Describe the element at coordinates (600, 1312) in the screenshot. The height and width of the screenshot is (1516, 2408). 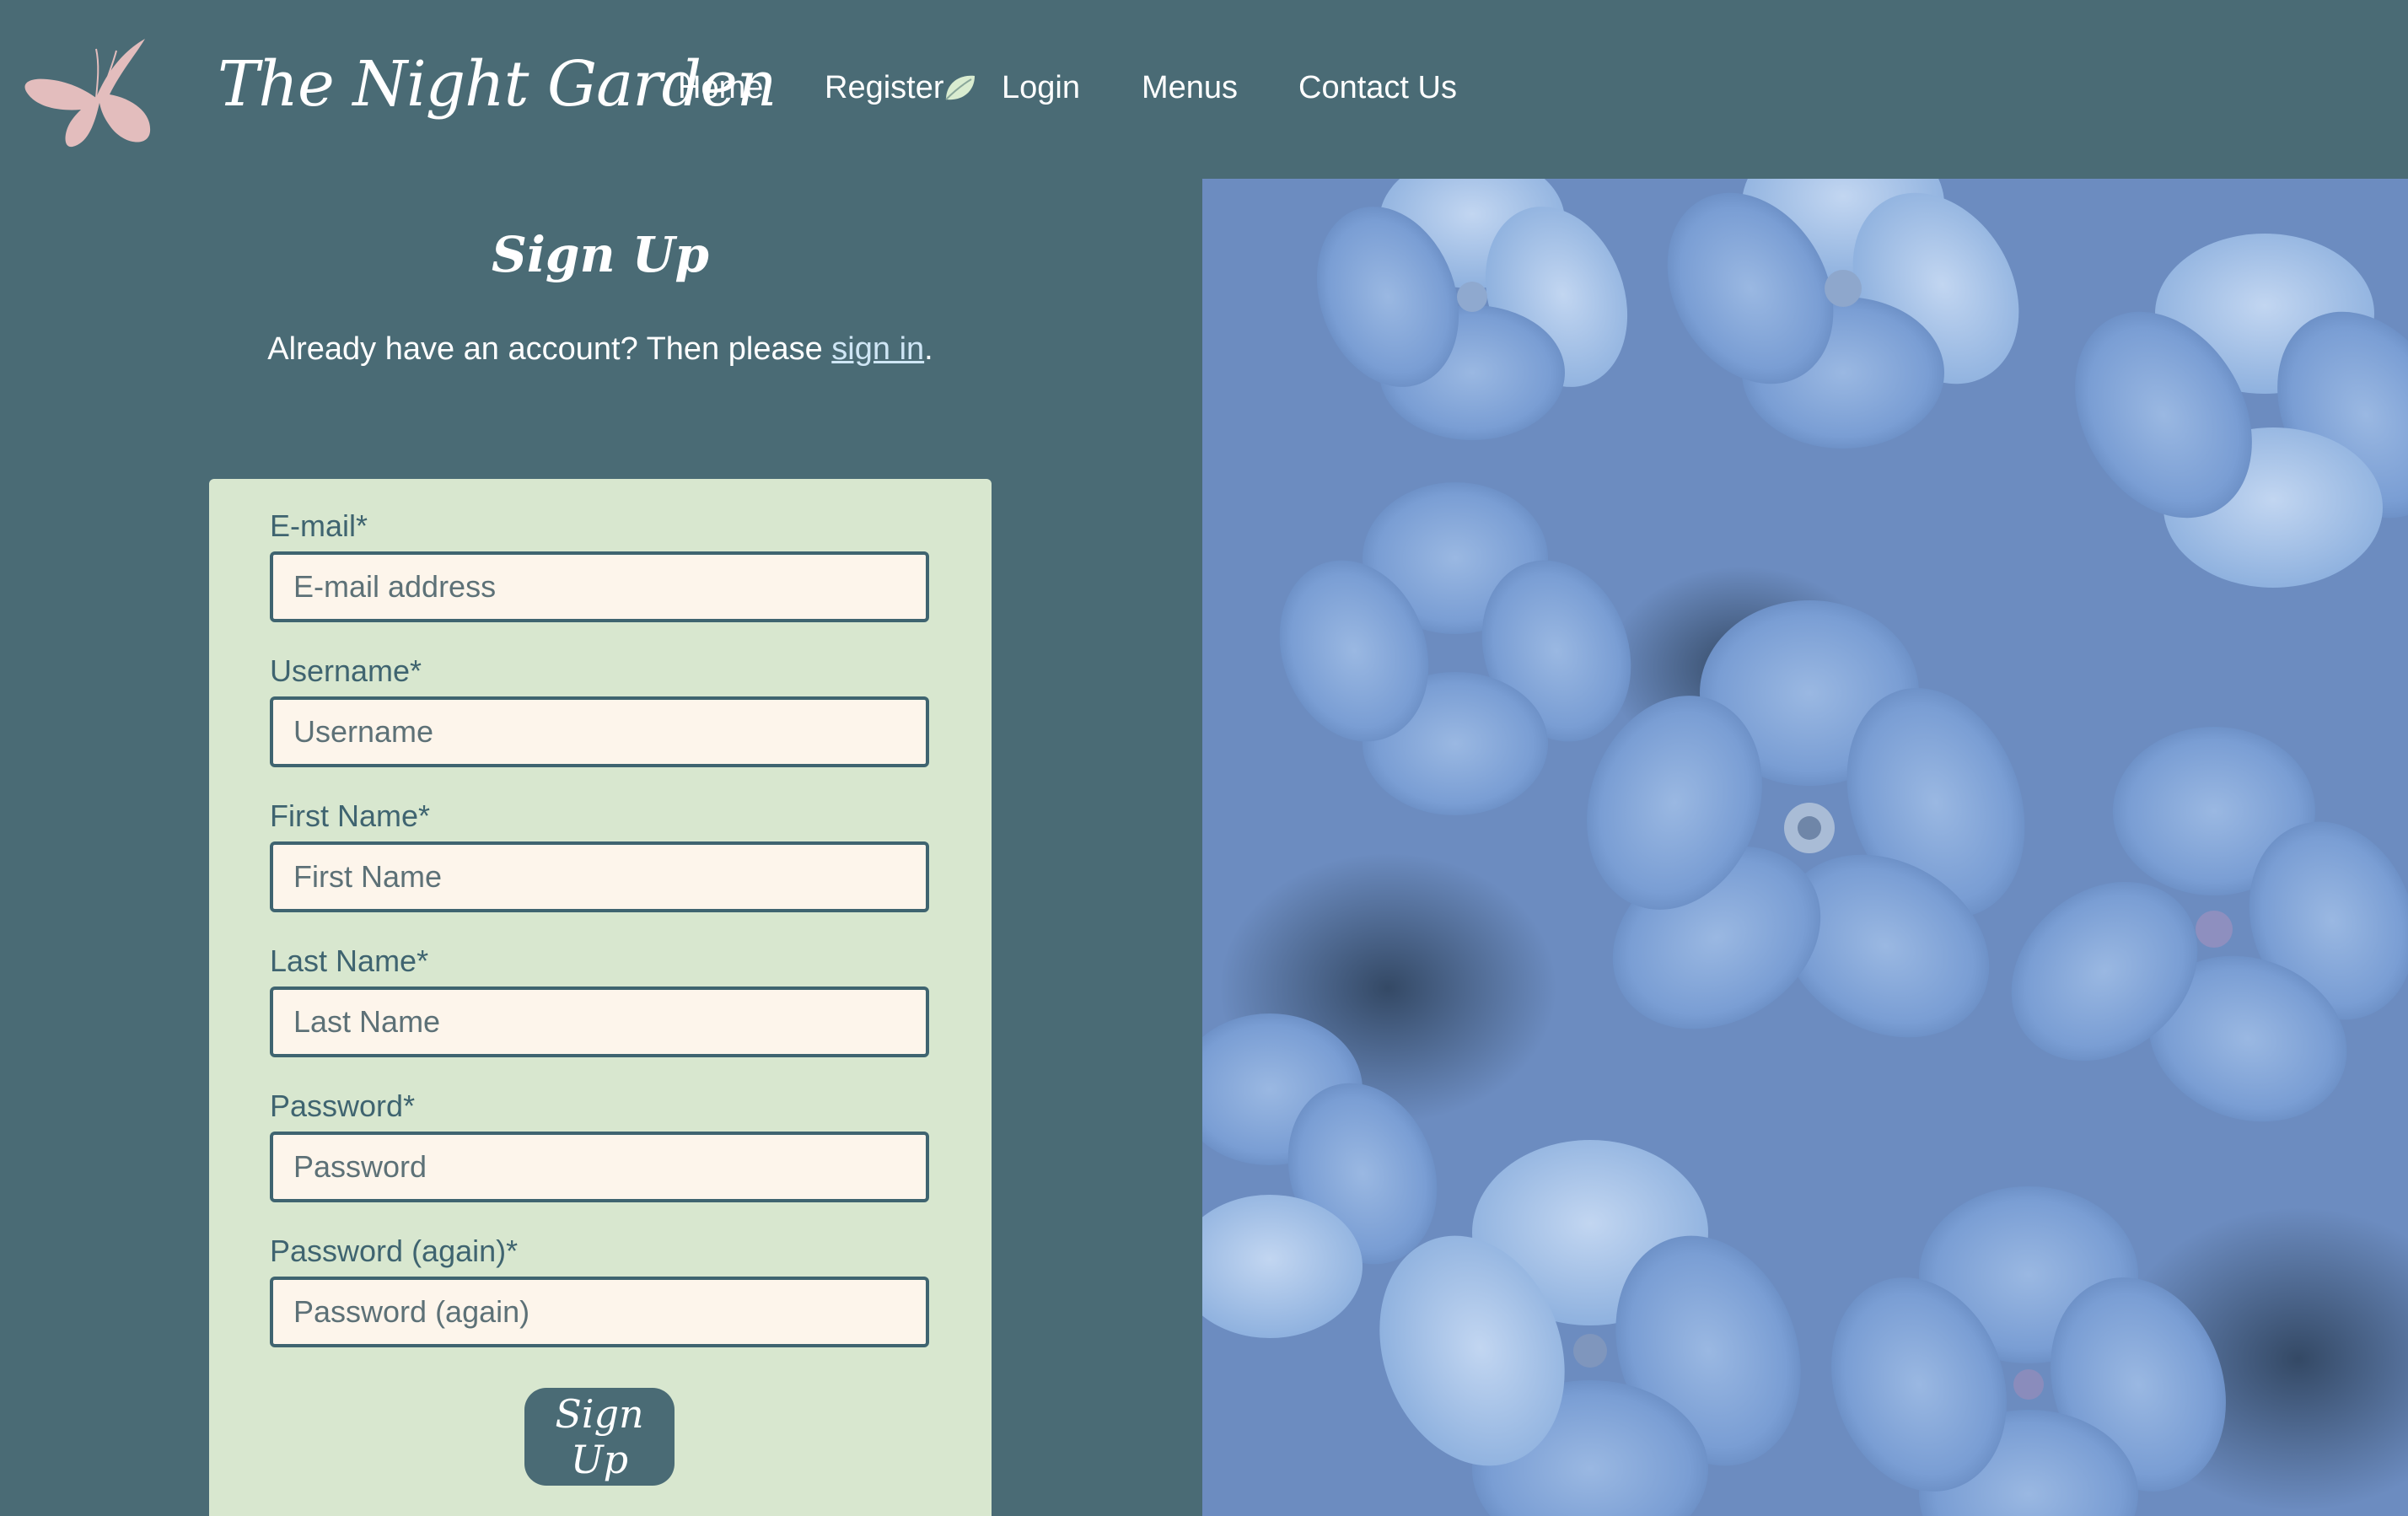
I see `password-again-field` at that location.